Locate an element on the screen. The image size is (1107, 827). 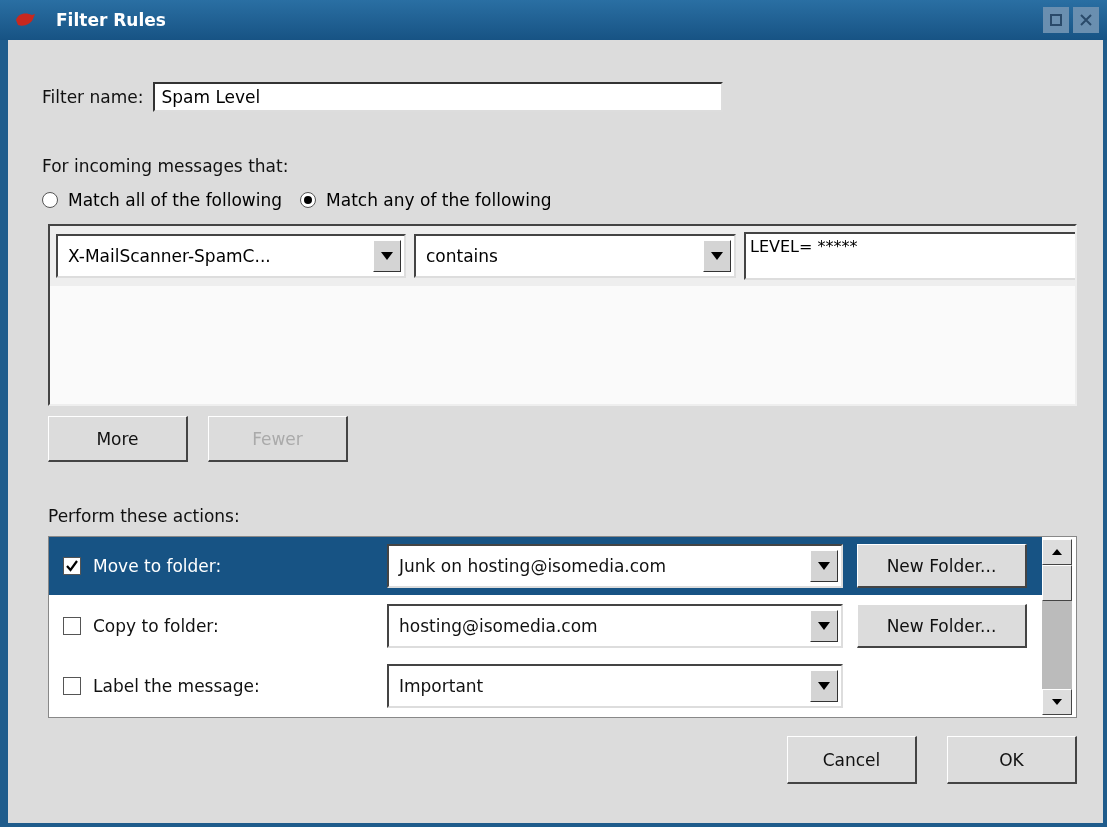
action-label: Label the message: is located at coordinates (176, 686).